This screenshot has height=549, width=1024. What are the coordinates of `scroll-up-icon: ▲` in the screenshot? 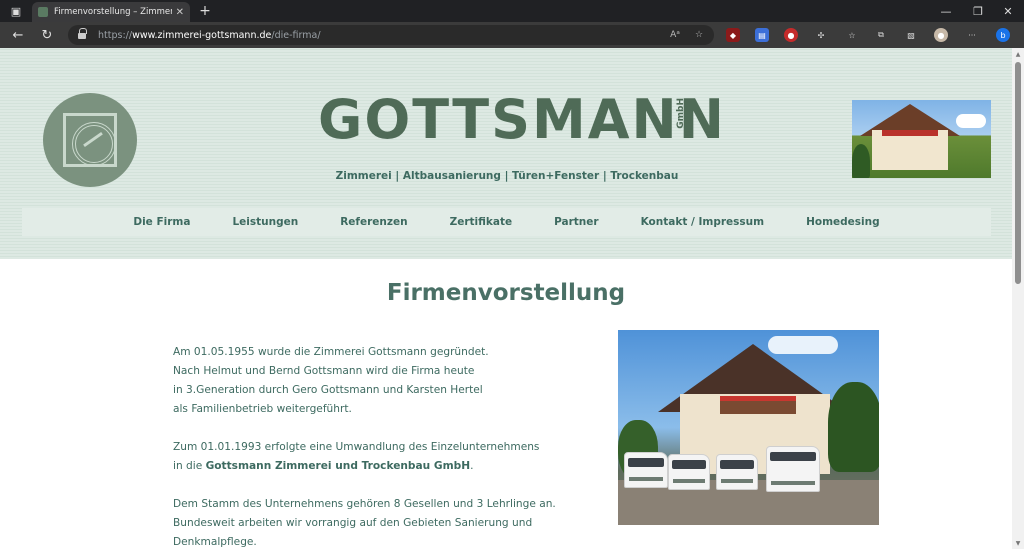 It's located at (1018, 54).